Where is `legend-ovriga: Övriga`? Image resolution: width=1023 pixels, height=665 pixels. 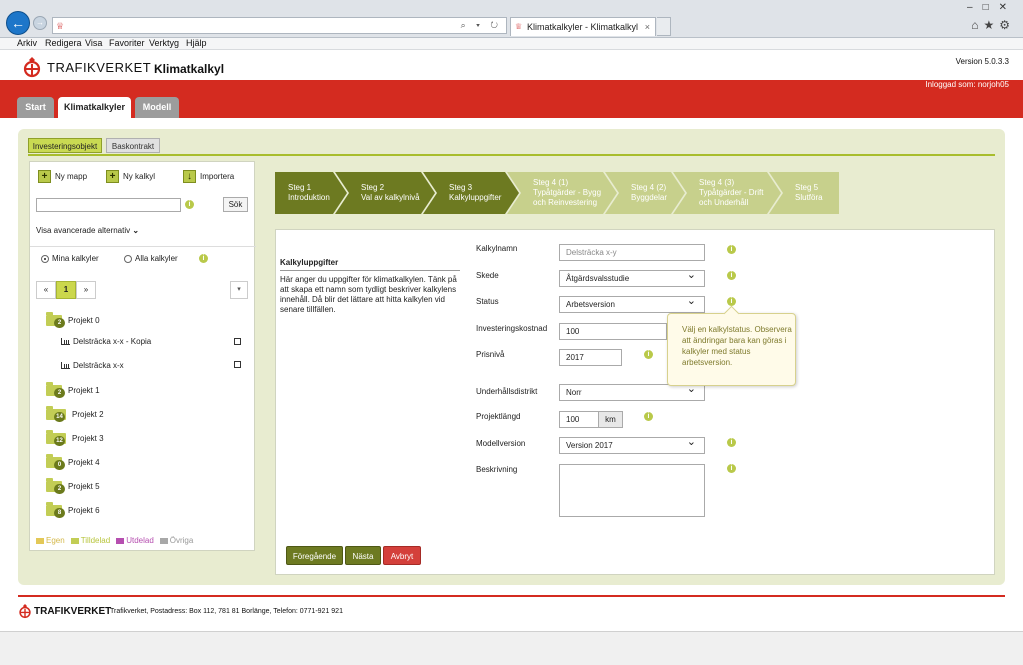 legend-ovriga: Övriga is located at coordinates (176, 540).